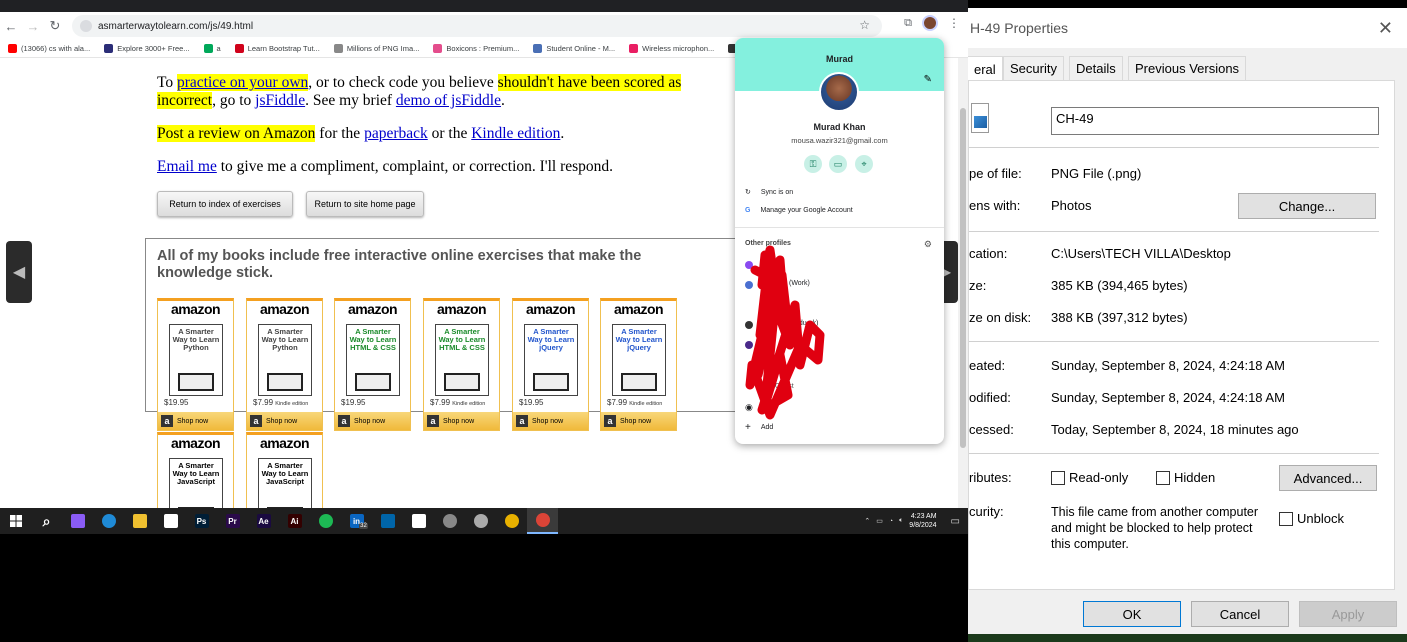  Describe the element at coordinates (1071, 205) in the screenshot. I see `opens-value: Photos` at that location.